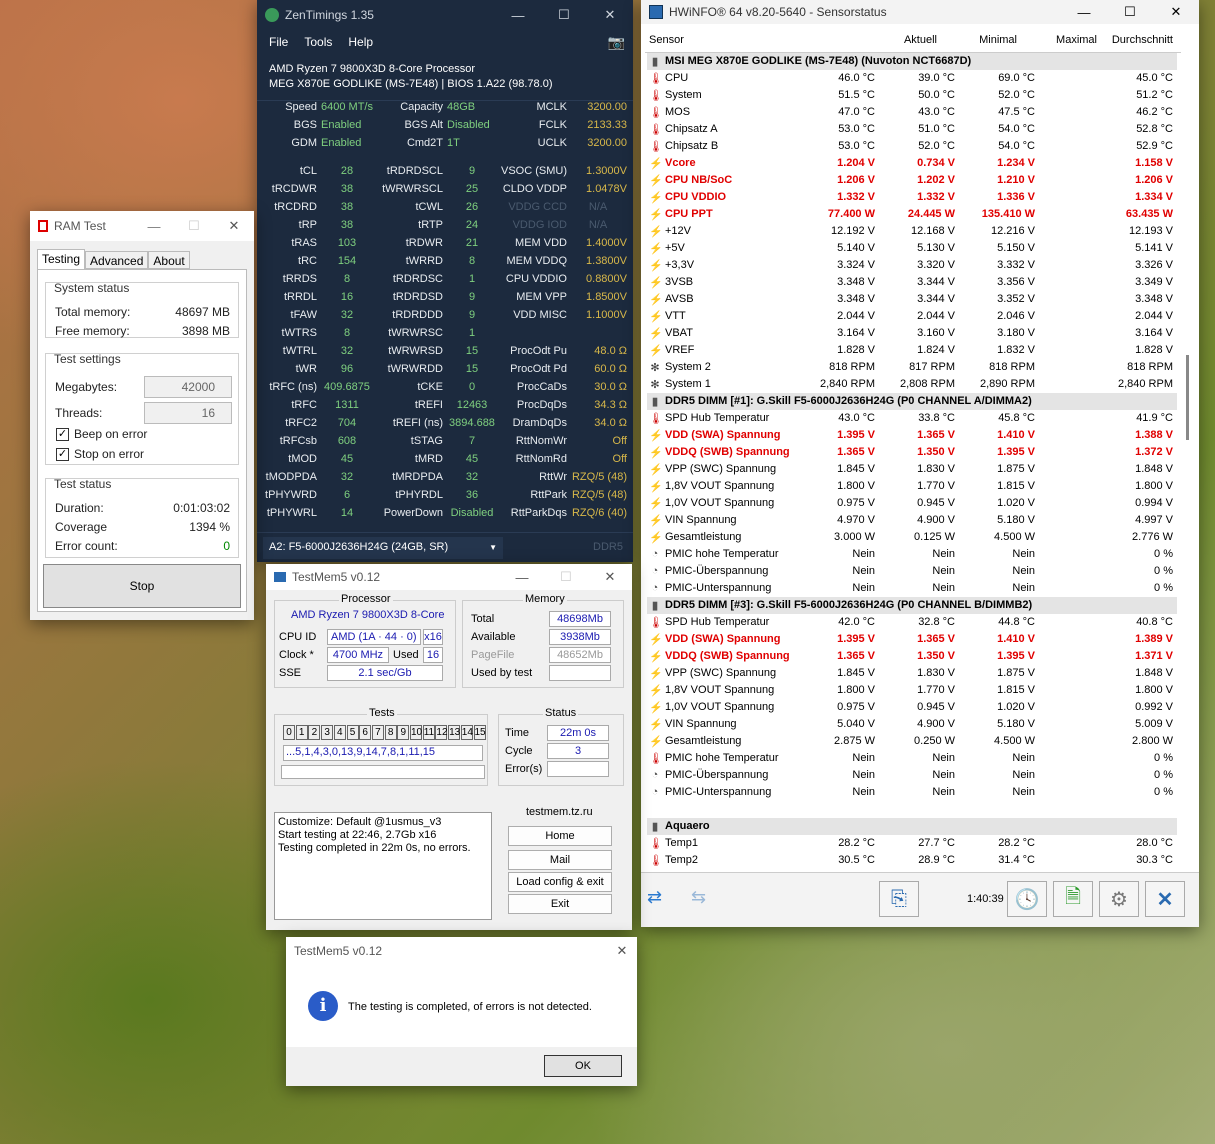 This screenshot has width=1215, height=1144. What do you see at coordinates (912, 78) in the screenshot?
I see `sensor-row: 🌡 CPU 46.0 °C 39.0 °C 69.0 °C 45.0 °C` at bounding box center [912, 78].